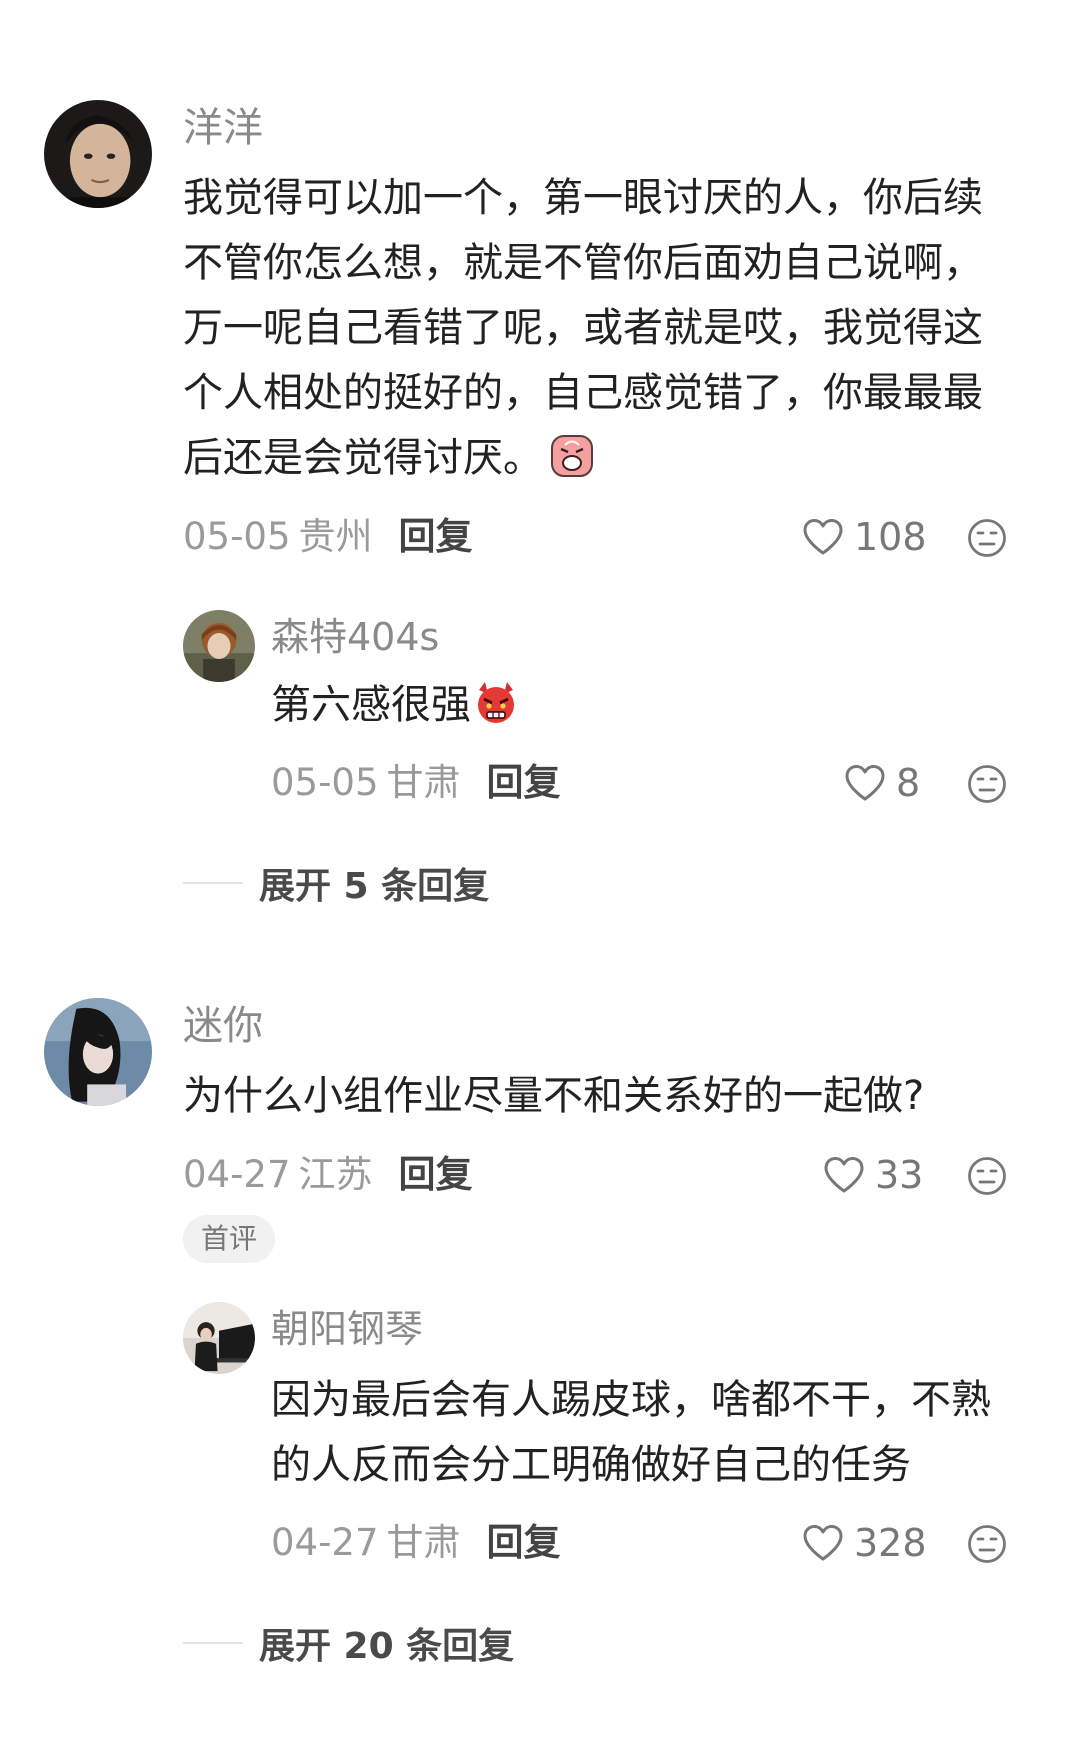 The image size is (1080, 1759). What do you see at coordinates (908, 783) in the screenshot?
I see `like-count: 8` at bounding box center [908, 783].